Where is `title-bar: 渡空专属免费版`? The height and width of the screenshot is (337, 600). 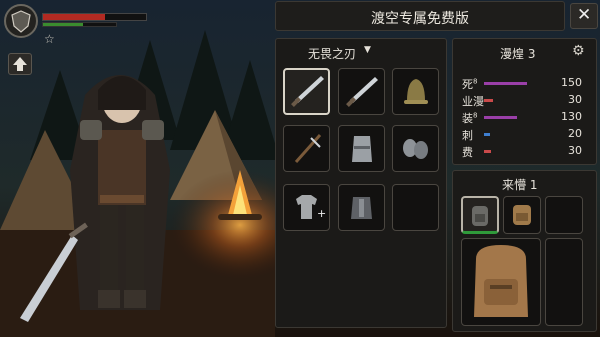
title-bar: 渡空专属免费版 is located at coordinates (420, 16).